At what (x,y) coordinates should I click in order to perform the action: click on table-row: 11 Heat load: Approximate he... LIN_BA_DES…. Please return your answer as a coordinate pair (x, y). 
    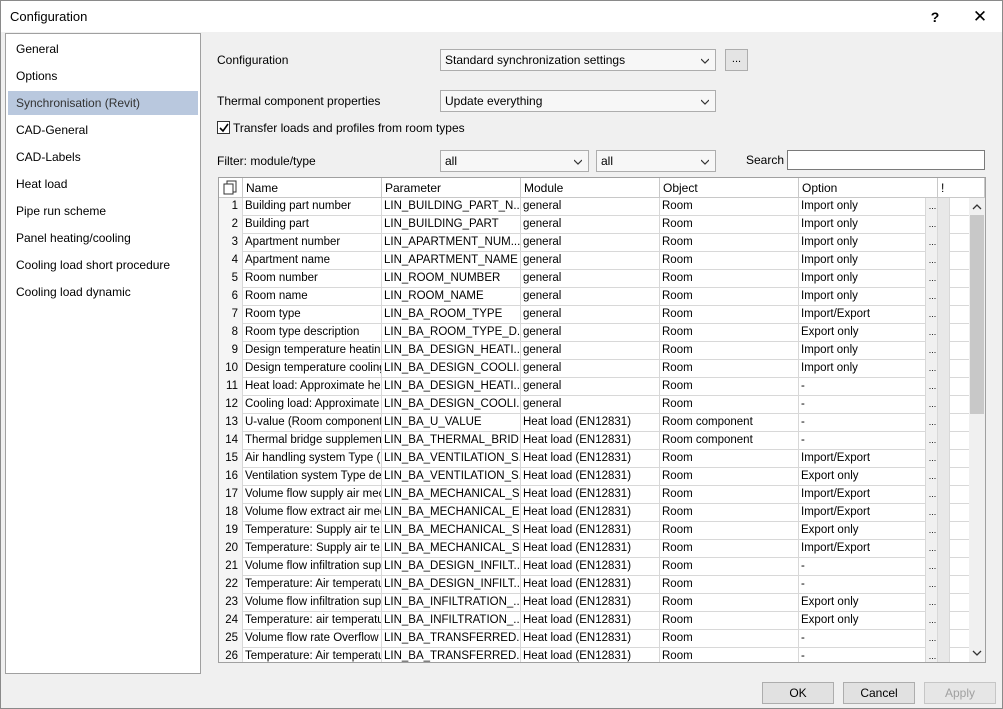
    Looking at the image, I should click on (594, 387).